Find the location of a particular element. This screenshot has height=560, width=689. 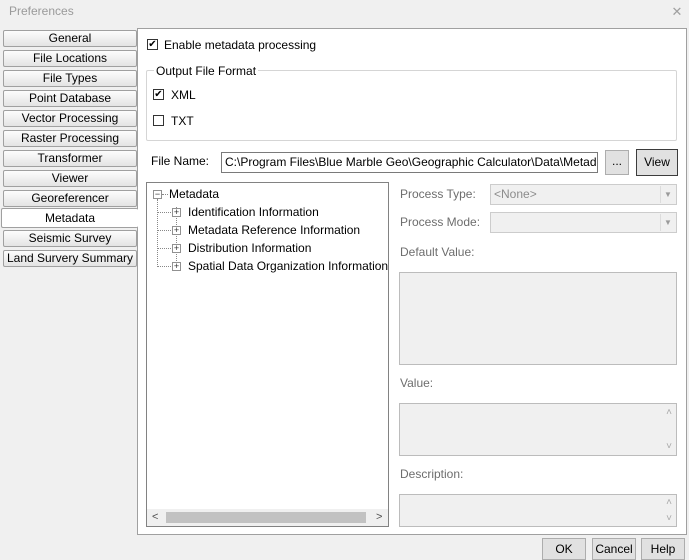

xml-checkbox: ✔ is located at coordinates (158, 94).